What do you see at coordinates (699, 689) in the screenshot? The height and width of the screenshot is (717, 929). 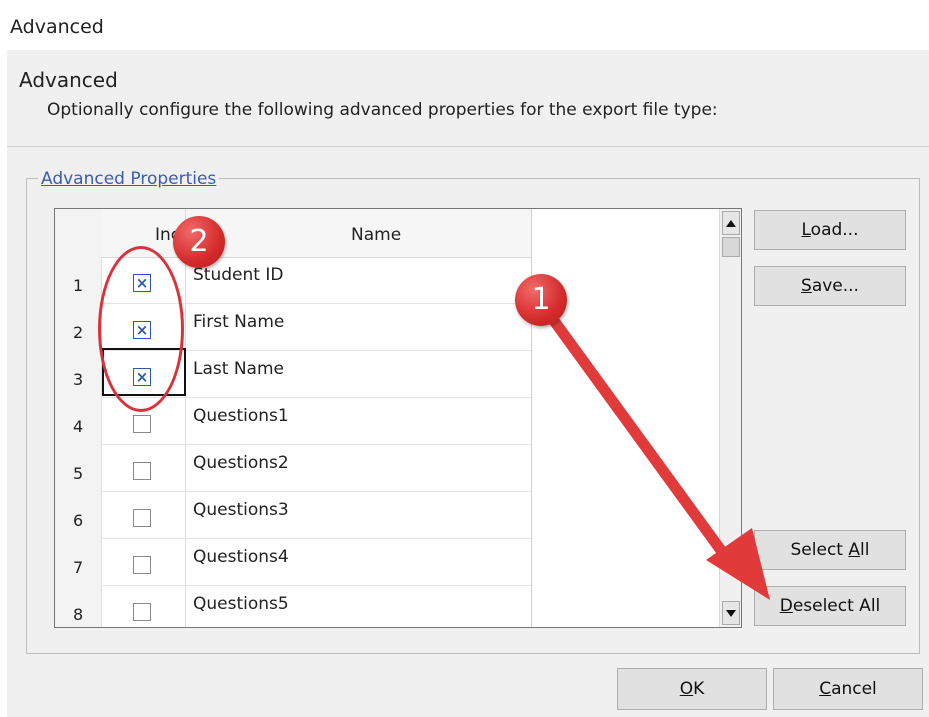 I see `ok-label: K` at bounding box center [699, 689].